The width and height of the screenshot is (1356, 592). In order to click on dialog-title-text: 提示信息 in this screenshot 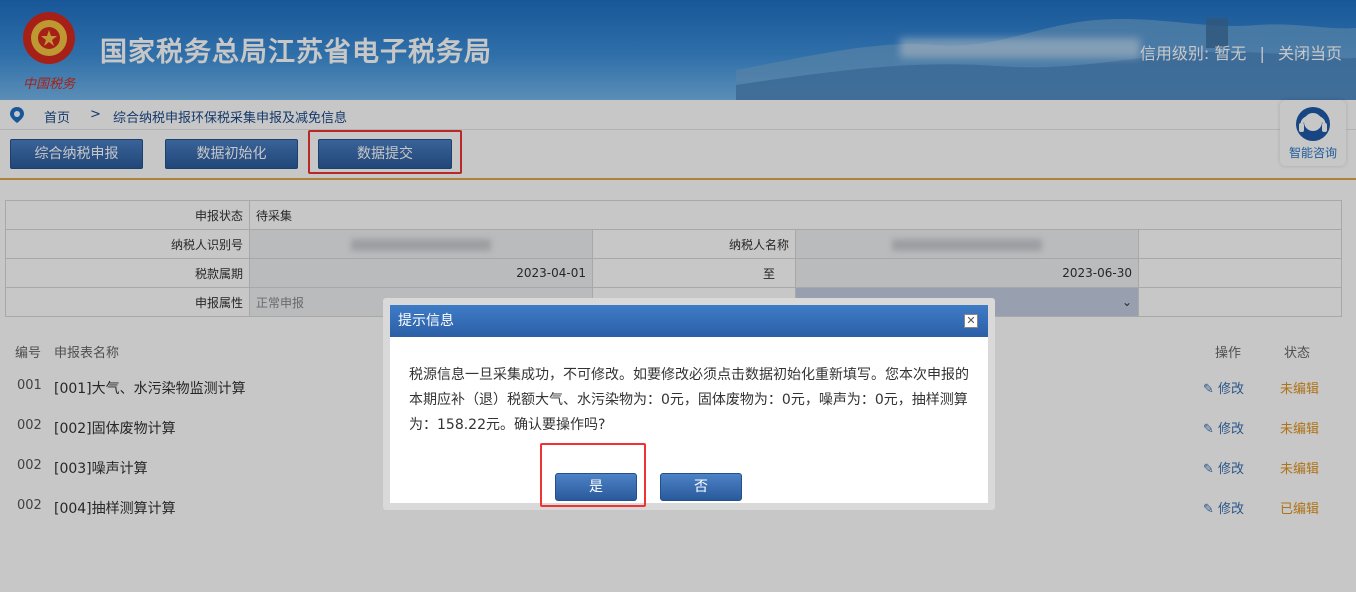, I will do `click(426, 321)`.